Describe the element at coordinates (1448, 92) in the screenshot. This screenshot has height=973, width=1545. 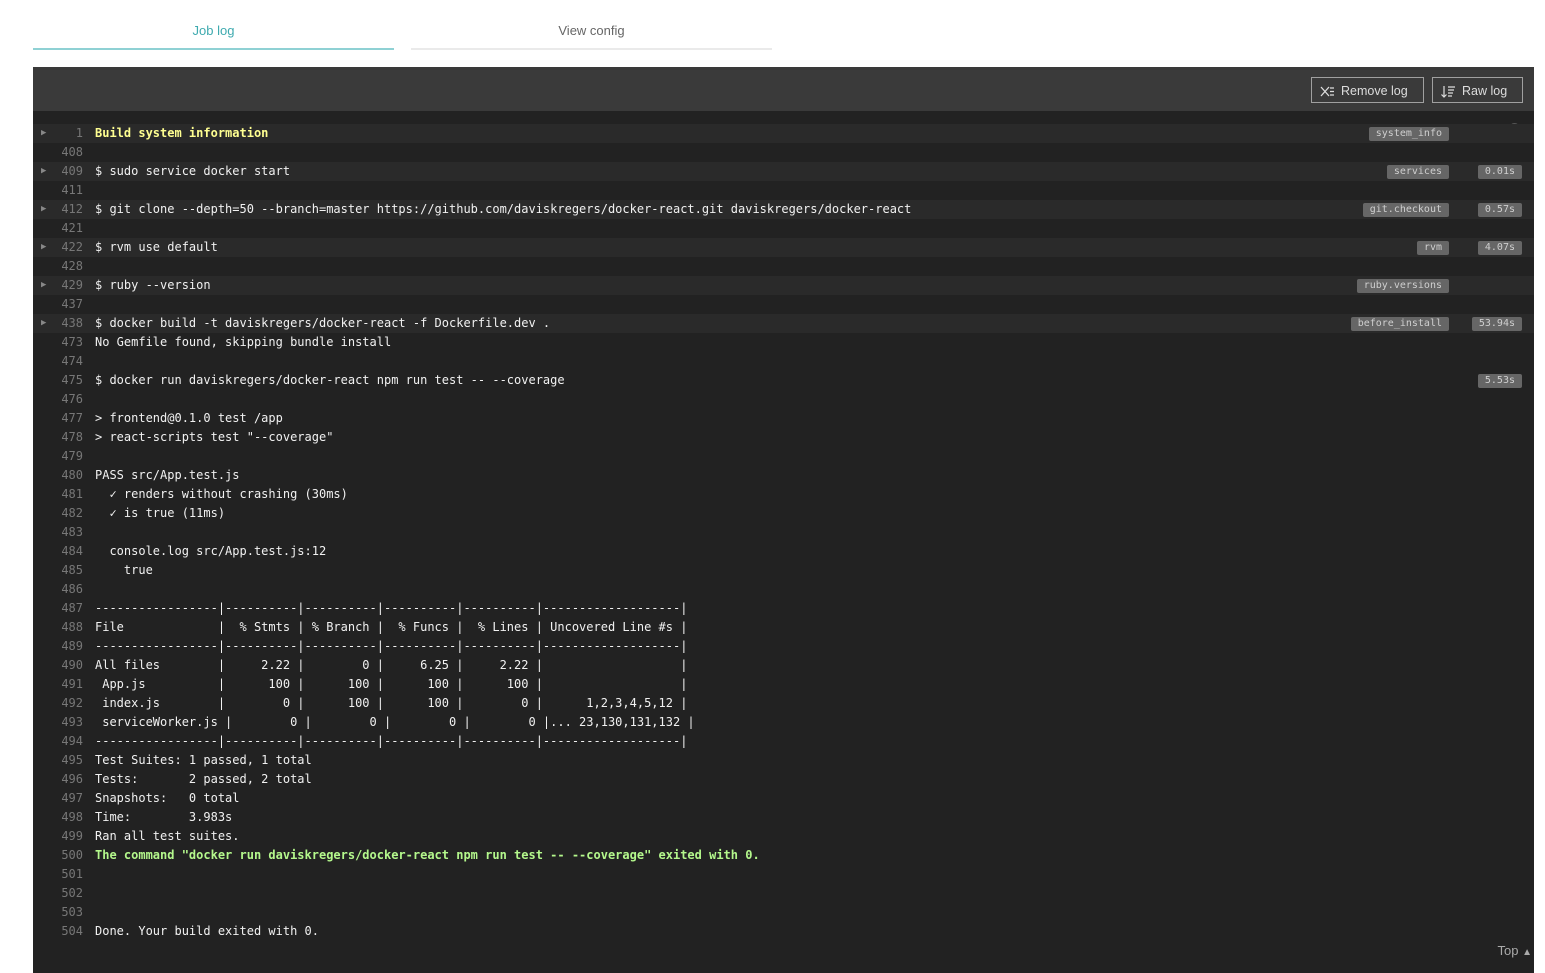
I see `raw-log-icon` at that location.